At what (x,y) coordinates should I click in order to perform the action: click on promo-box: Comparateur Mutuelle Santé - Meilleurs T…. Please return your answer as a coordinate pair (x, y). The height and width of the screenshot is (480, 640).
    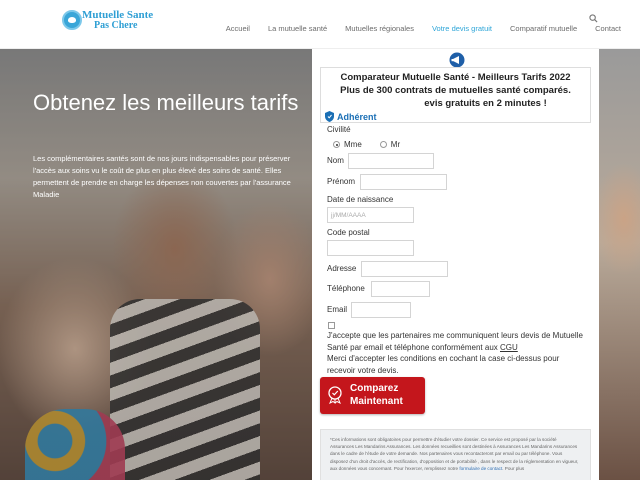
    Looking at the image, I should click on (455, 95).